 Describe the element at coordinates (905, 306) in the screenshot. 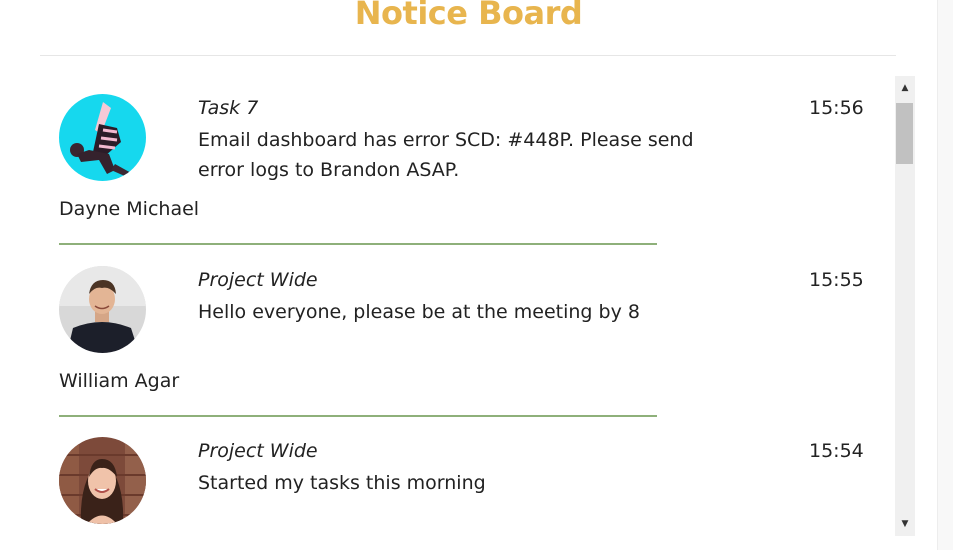

I see `feed-scrollbar: ▲ ▼` at that location.